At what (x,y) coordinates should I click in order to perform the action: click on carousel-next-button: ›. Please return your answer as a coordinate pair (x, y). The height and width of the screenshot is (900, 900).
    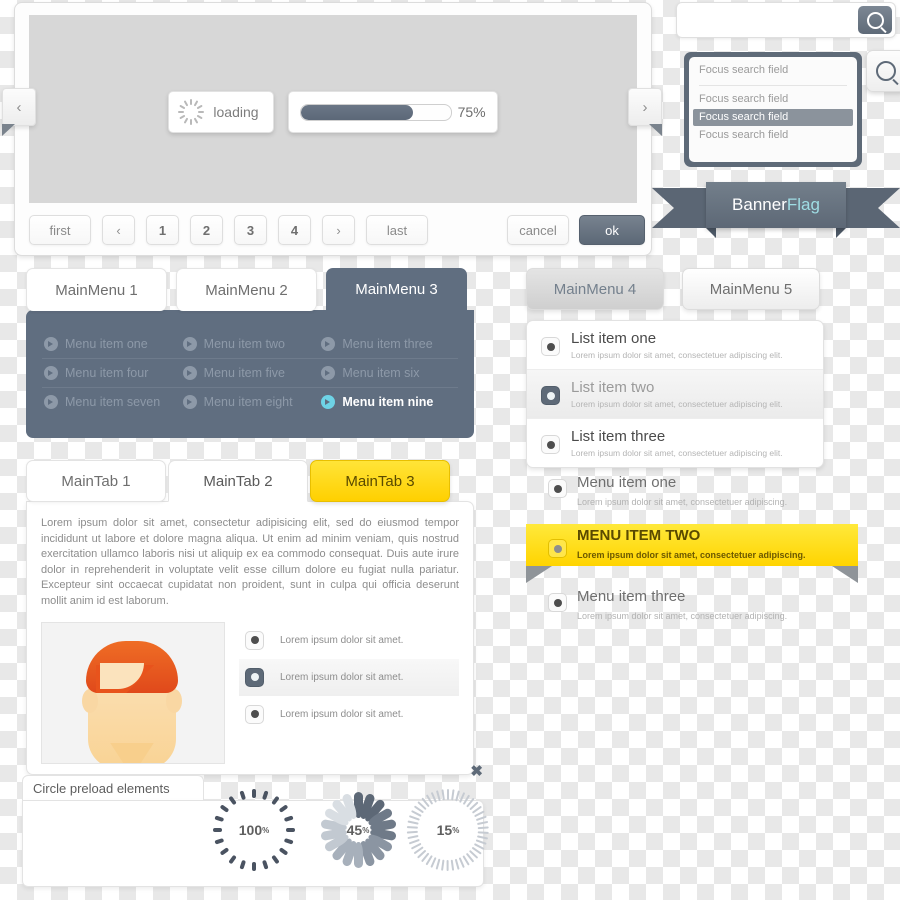
    Looking at the image, I should click on (645, 112).